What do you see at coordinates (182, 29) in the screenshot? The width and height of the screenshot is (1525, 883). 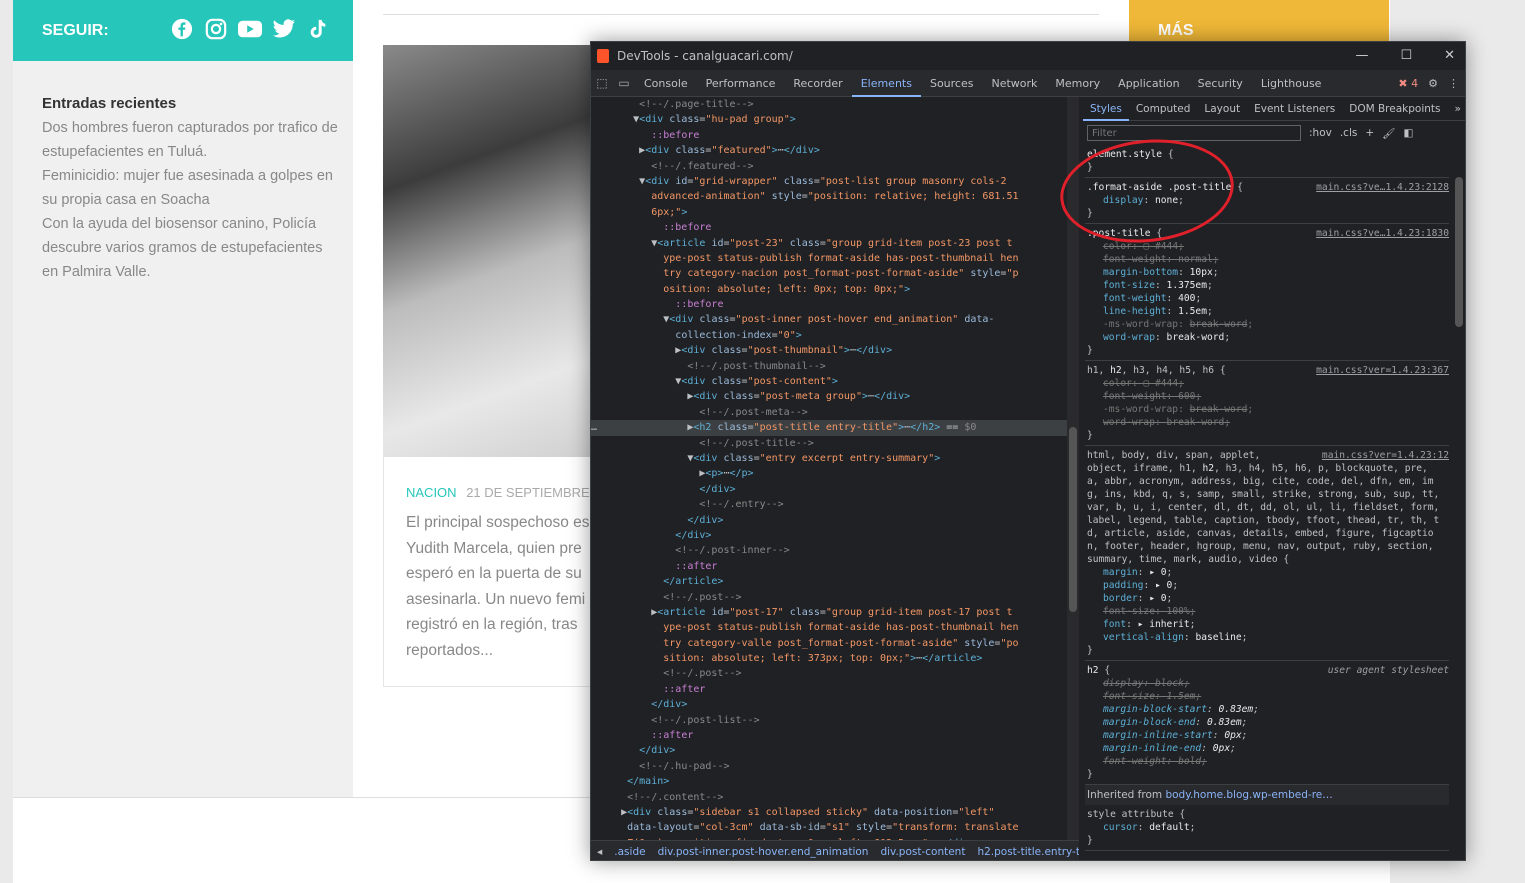 I see `facebook-icon` at bounding box center [182, 29].